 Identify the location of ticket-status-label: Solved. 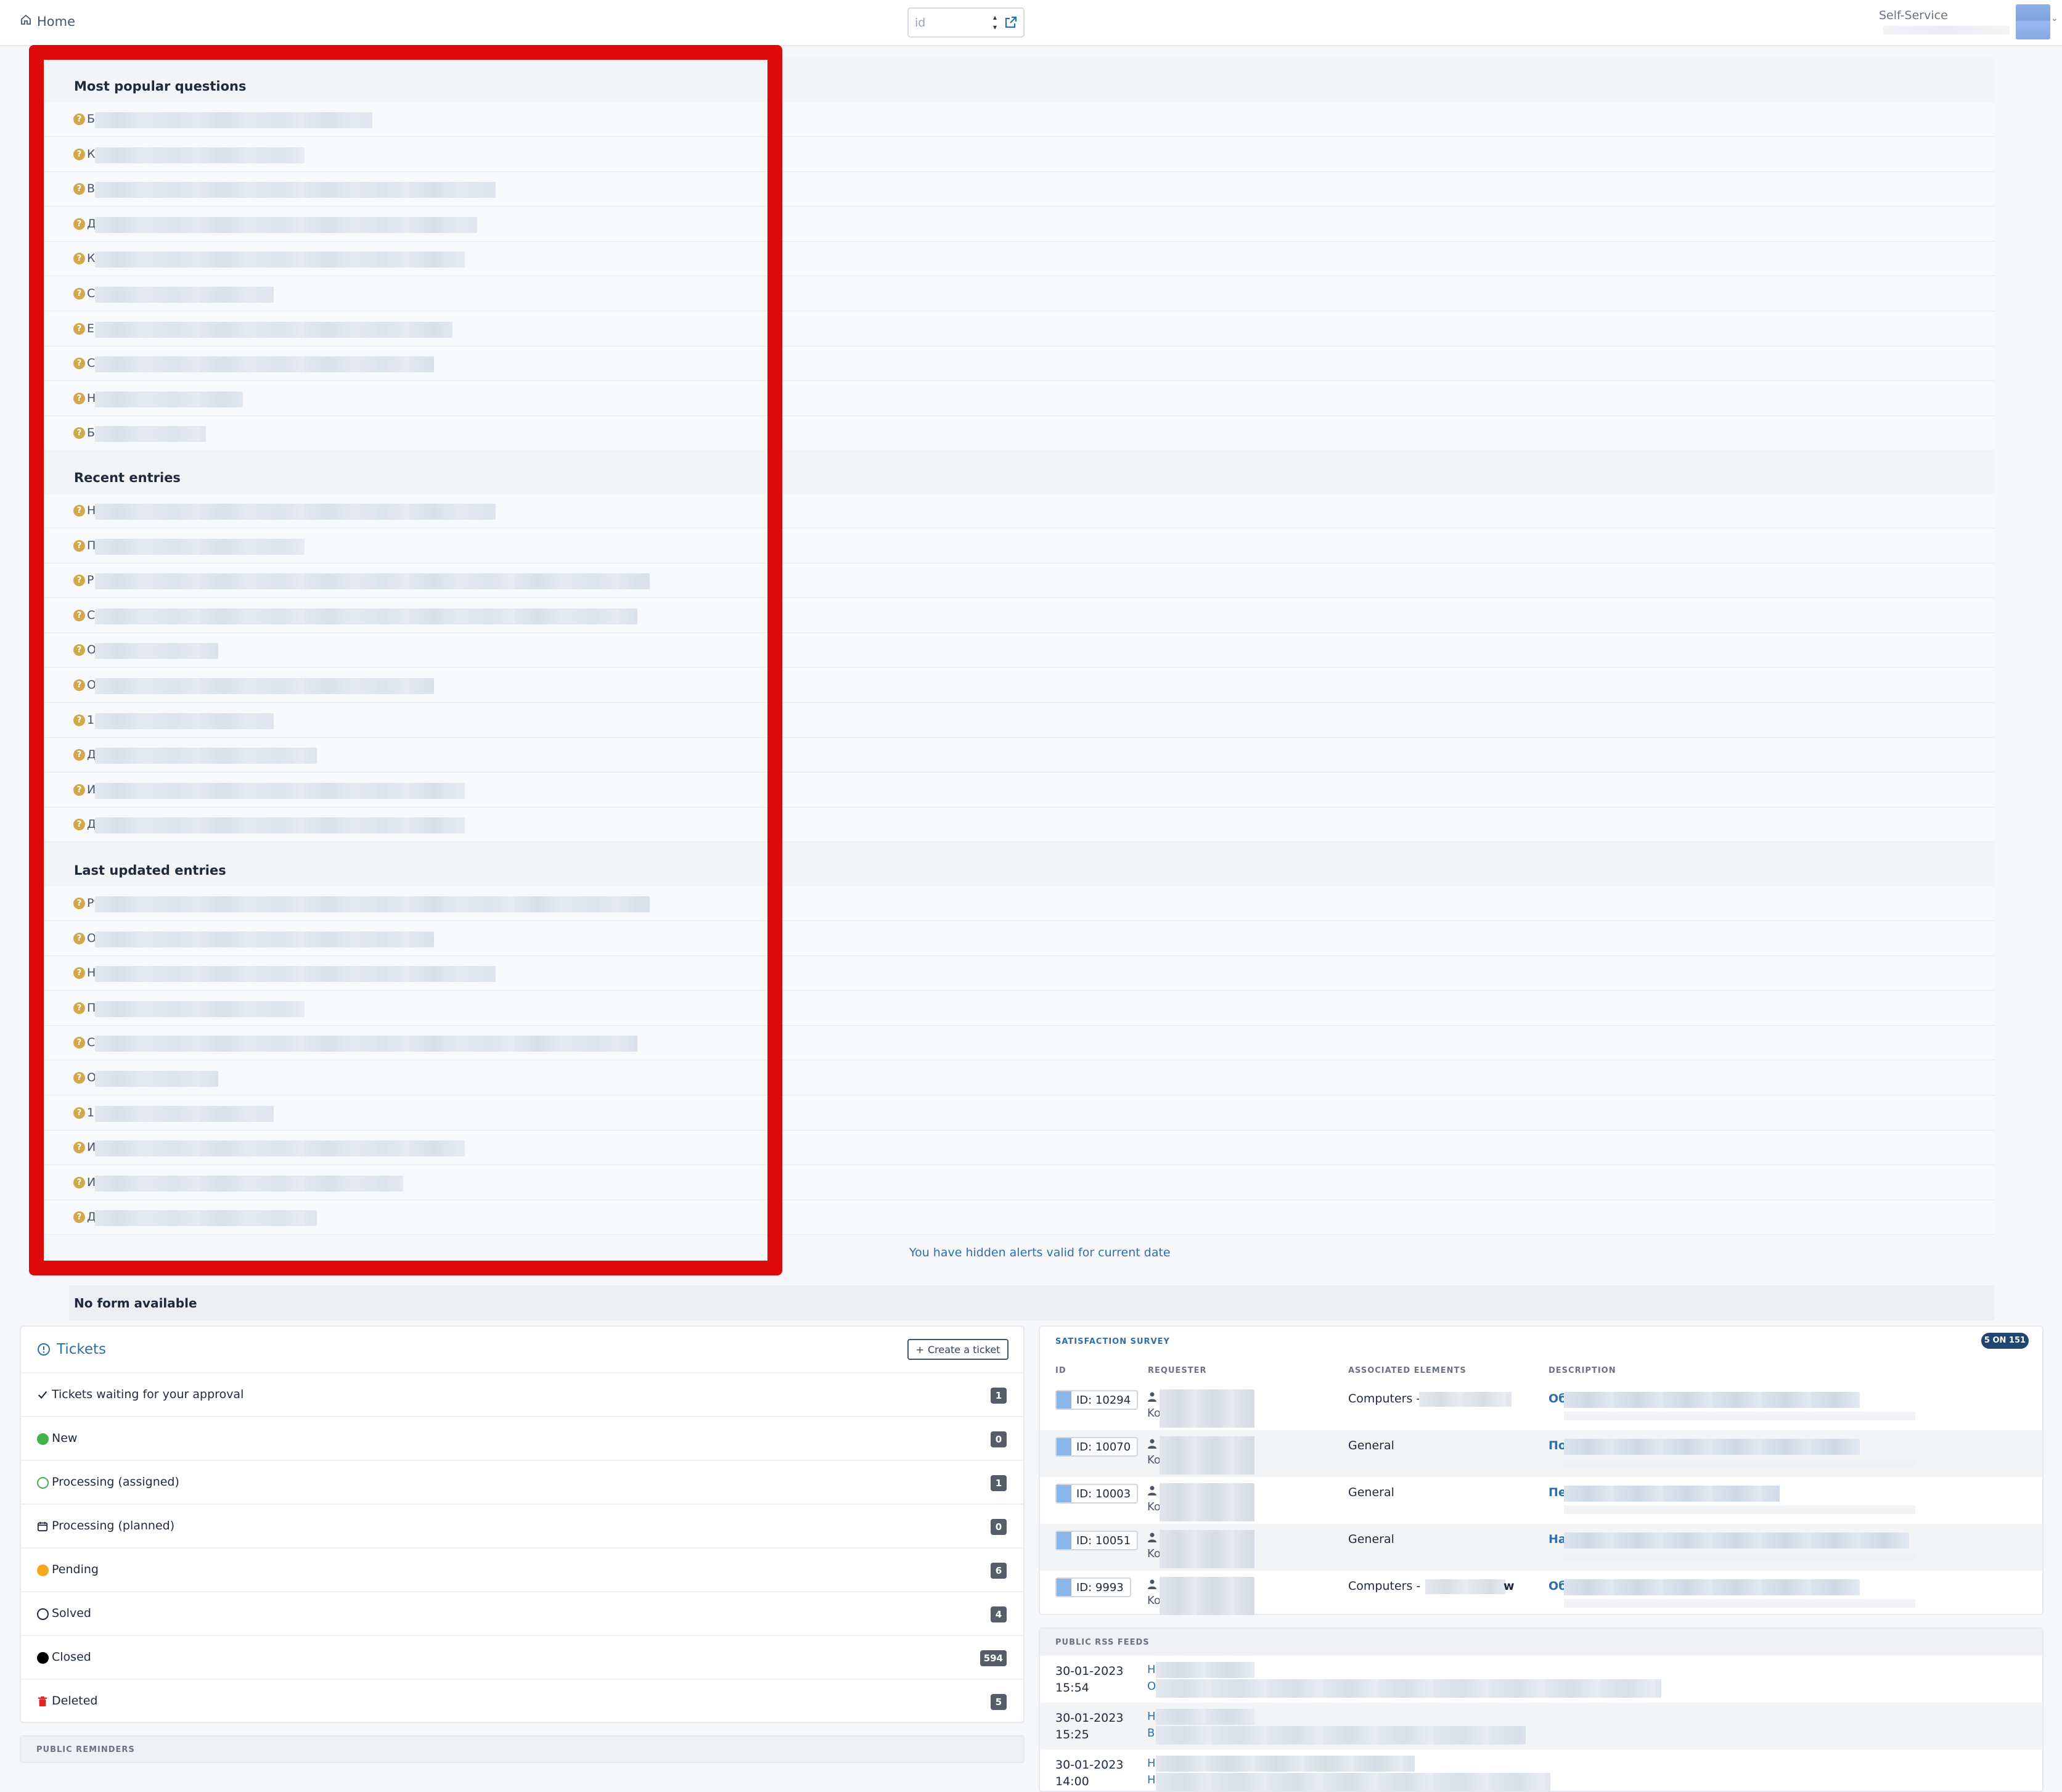
(71, 1613).